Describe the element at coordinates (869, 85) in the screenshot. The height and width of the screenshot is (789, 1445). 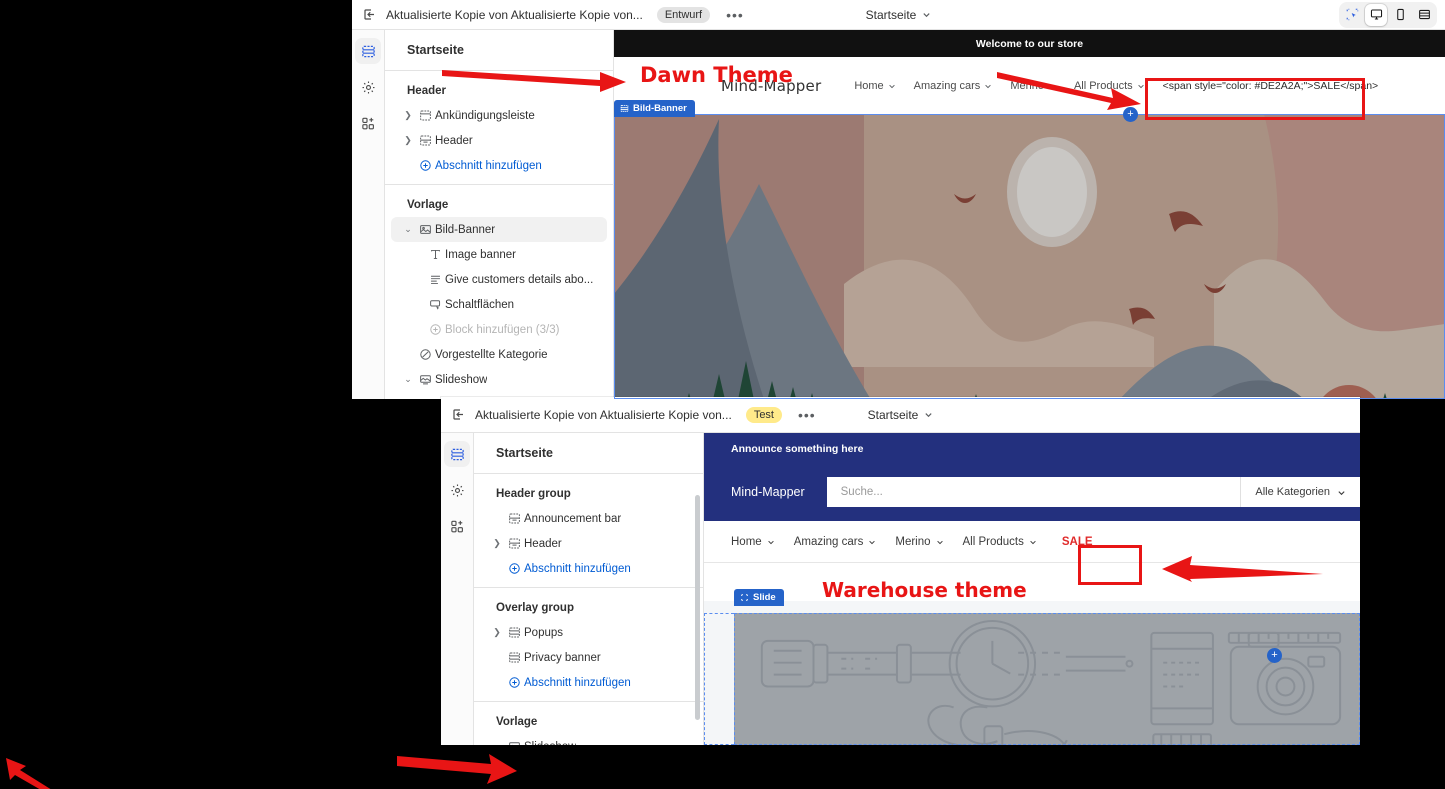
I see `nav-item-label: Home` at that location.